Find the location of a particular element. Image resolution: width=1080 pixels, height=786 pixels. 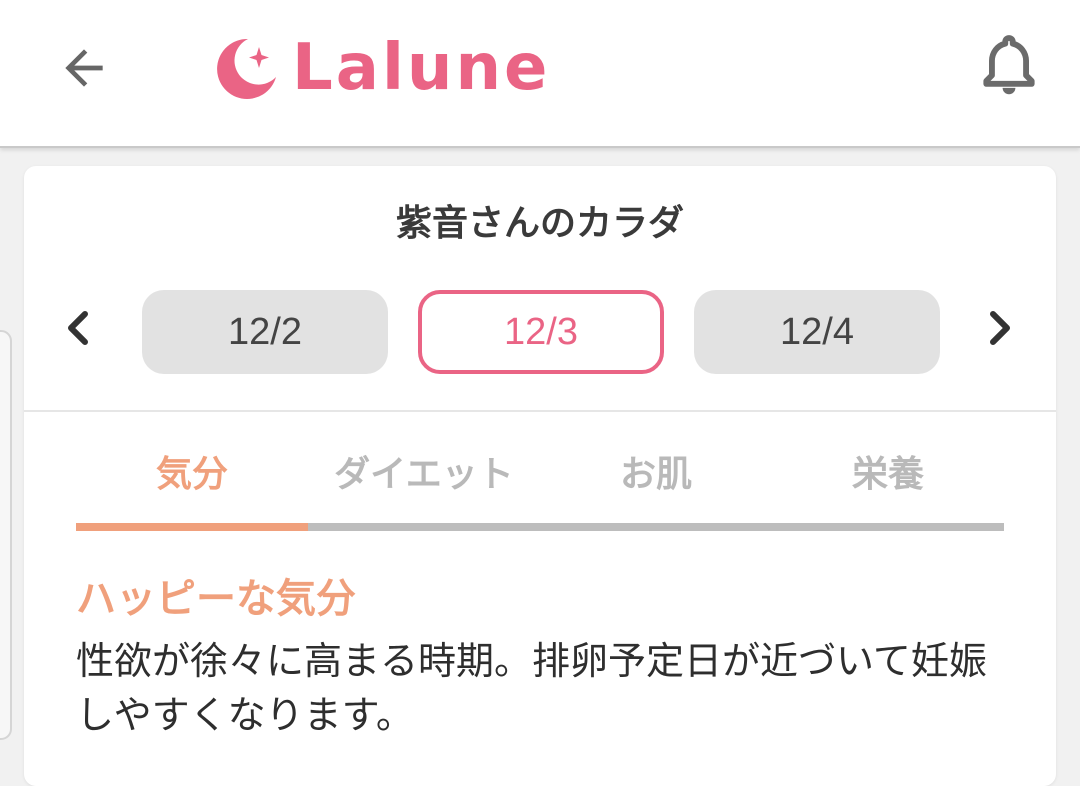

side-drawer-edge is located at coordinates (6, 535).